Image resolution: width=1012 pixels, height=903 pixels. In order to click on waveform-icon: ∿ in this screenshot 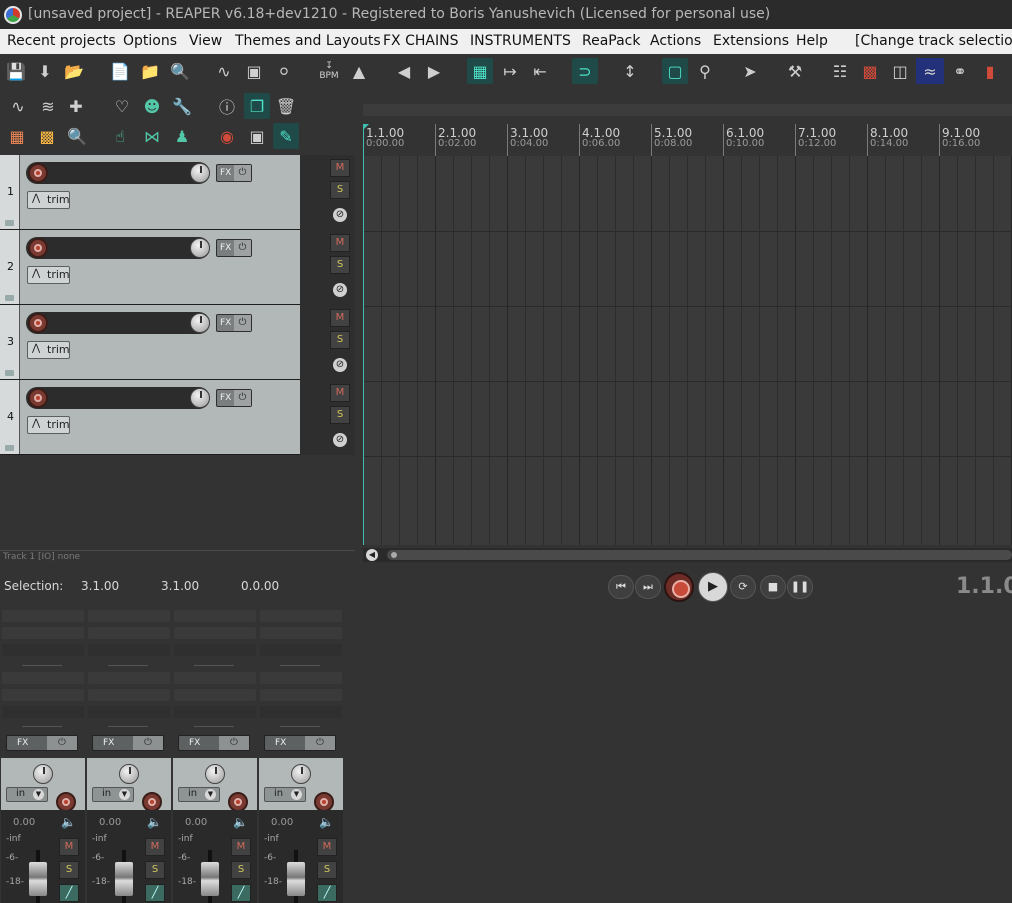, I will do `click(224, 71)`.